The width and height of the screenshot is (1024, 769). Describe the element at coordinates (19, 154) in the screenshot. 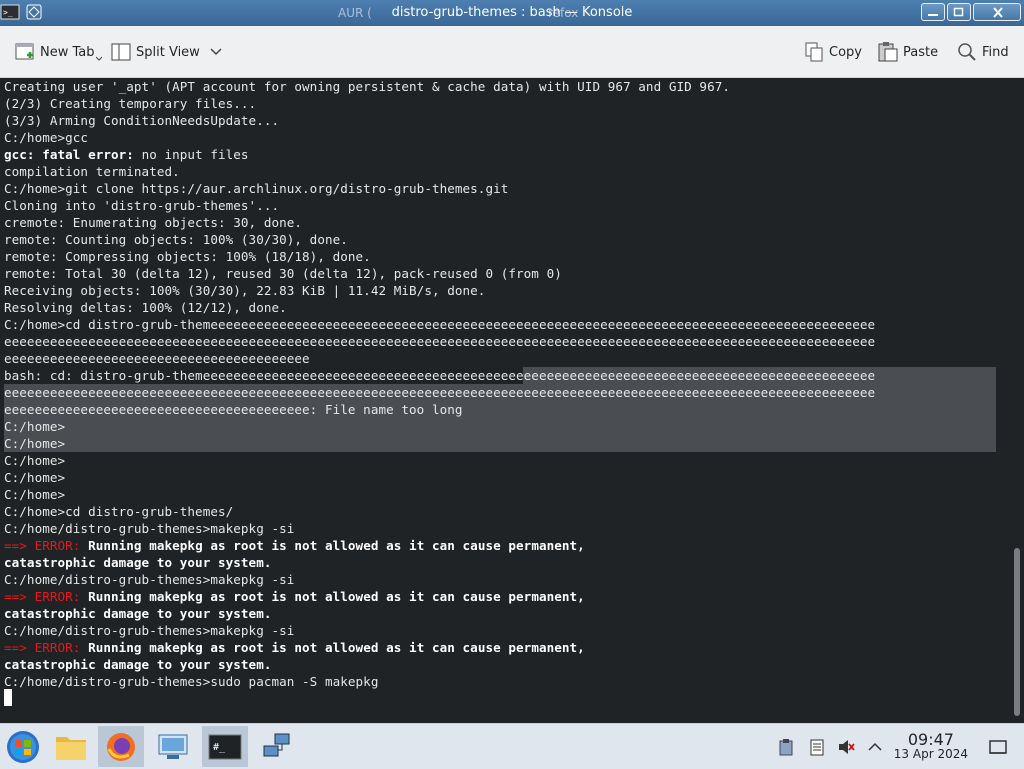

I see `gcc-label: gcc:` at that location.